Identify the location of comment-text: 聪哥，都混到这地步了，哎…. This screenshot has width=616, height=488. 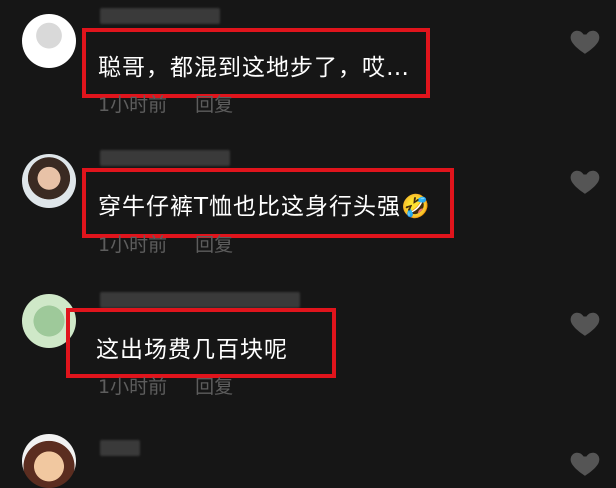
(254, 68).